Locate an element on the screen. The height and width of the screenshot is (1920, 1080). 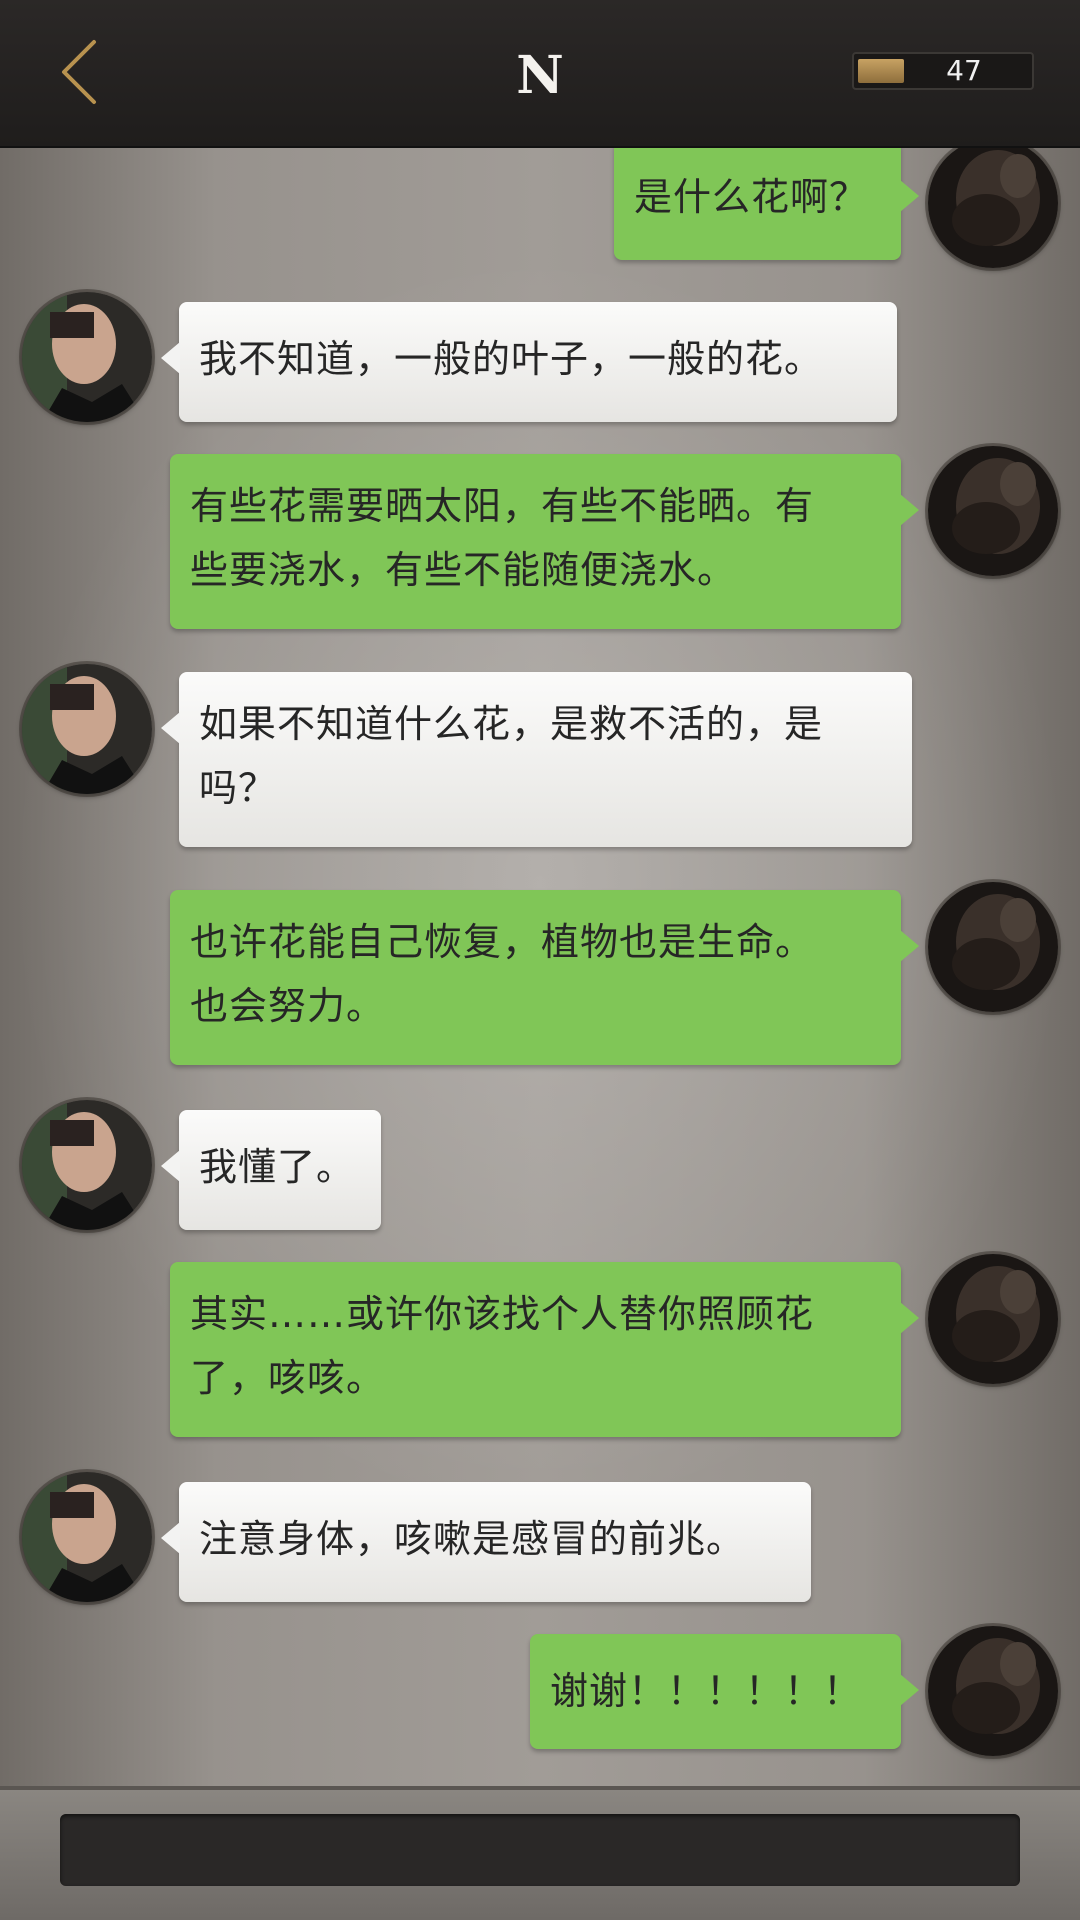
coin-icon is located at coordinates (881, 71).